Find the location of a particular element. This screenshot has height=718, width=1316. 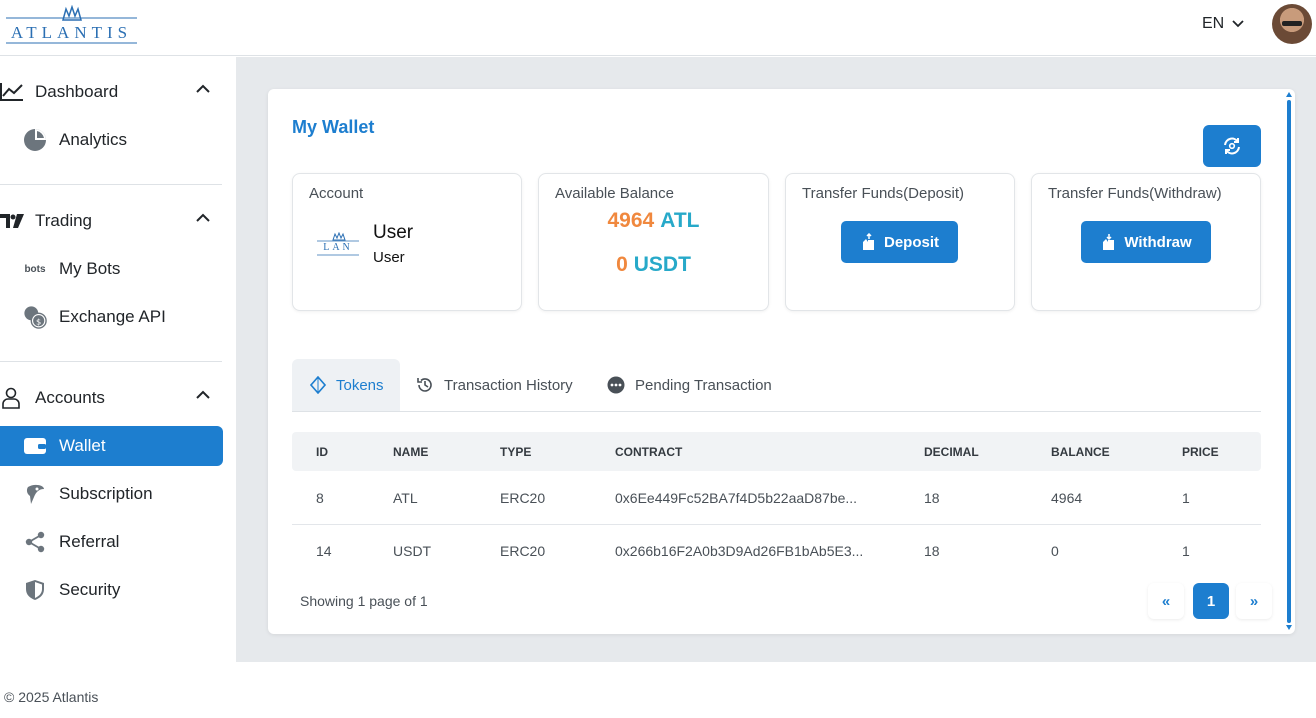

tab-pending-transaction: Pending Transaction is located at coordinates (689, 385).